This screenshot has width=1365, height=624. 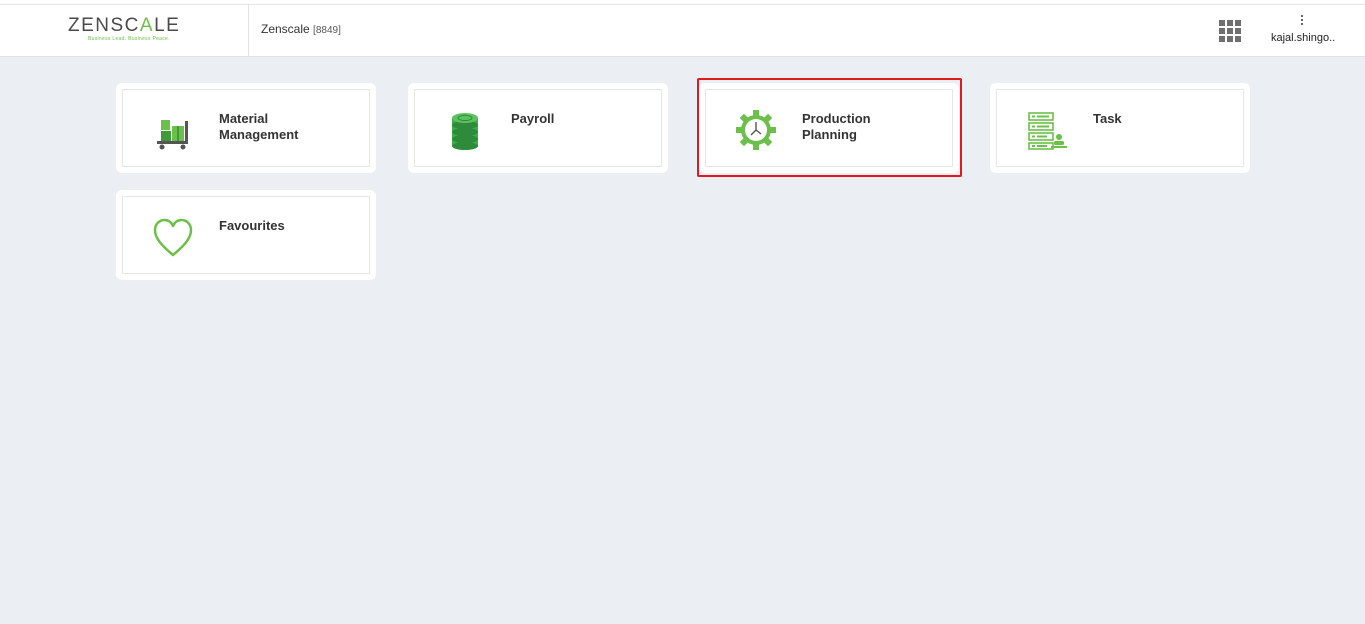 What do you see at coordinates (285, 29) in the screenshot?
I see `company-name: Zenscale` at bounding box center [285, 29].